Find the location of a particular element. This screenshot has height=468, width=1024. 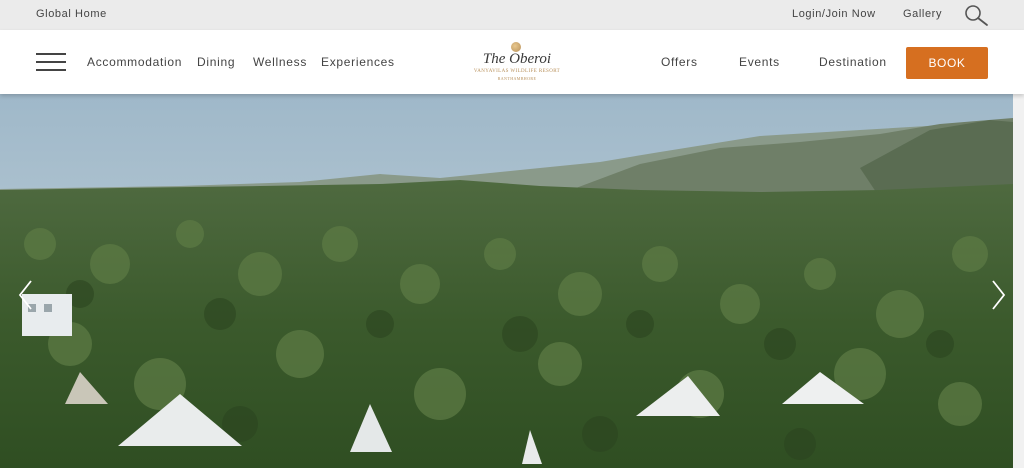

top-utility-bar: Global Home Login/Join Now Gallery is located at coordinates (512, 15).